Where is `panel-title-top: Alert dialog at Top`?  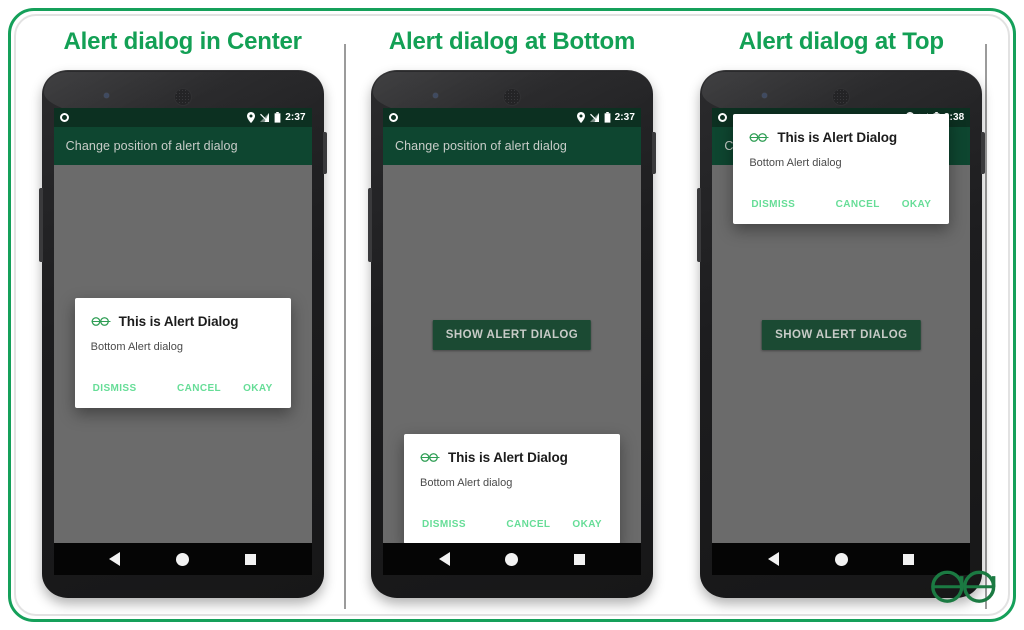
panel-title-top: Alert dialog at Top is located at coordinates (841, 41).